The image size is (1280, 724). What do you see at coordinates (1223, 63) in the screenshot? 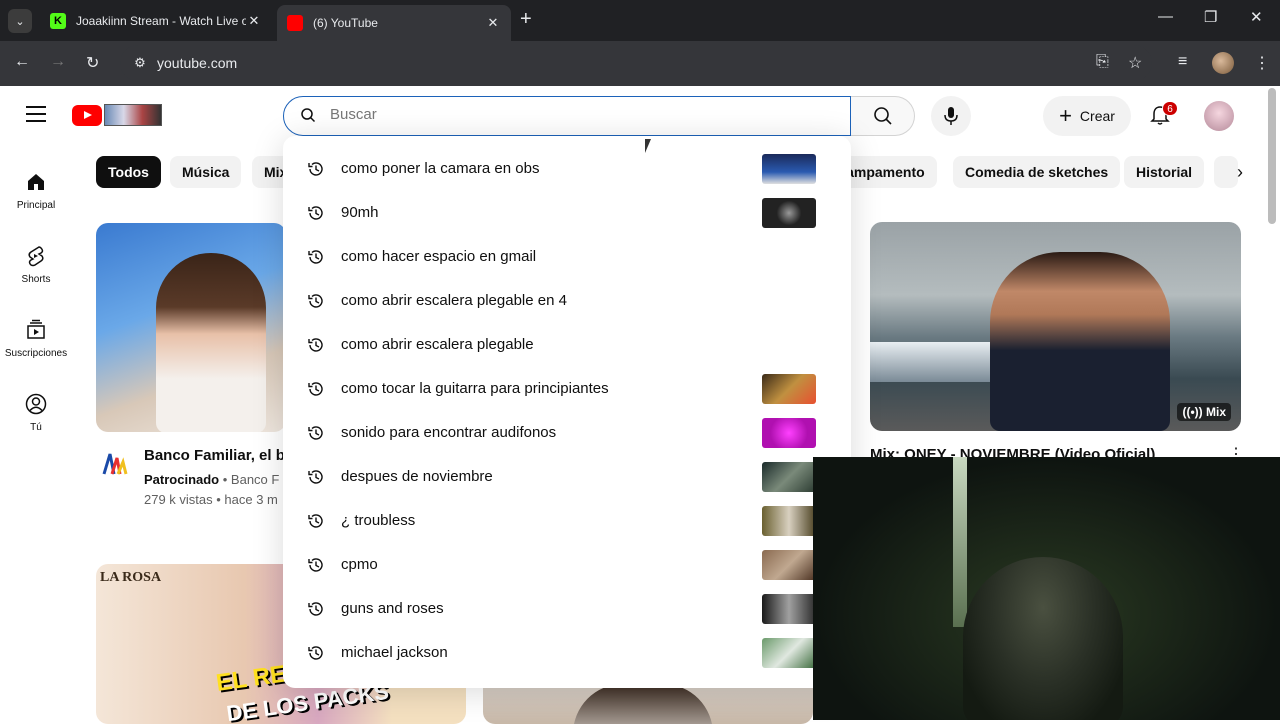
I see `browser-profile-avatar` at bounding box center [1223, 63].